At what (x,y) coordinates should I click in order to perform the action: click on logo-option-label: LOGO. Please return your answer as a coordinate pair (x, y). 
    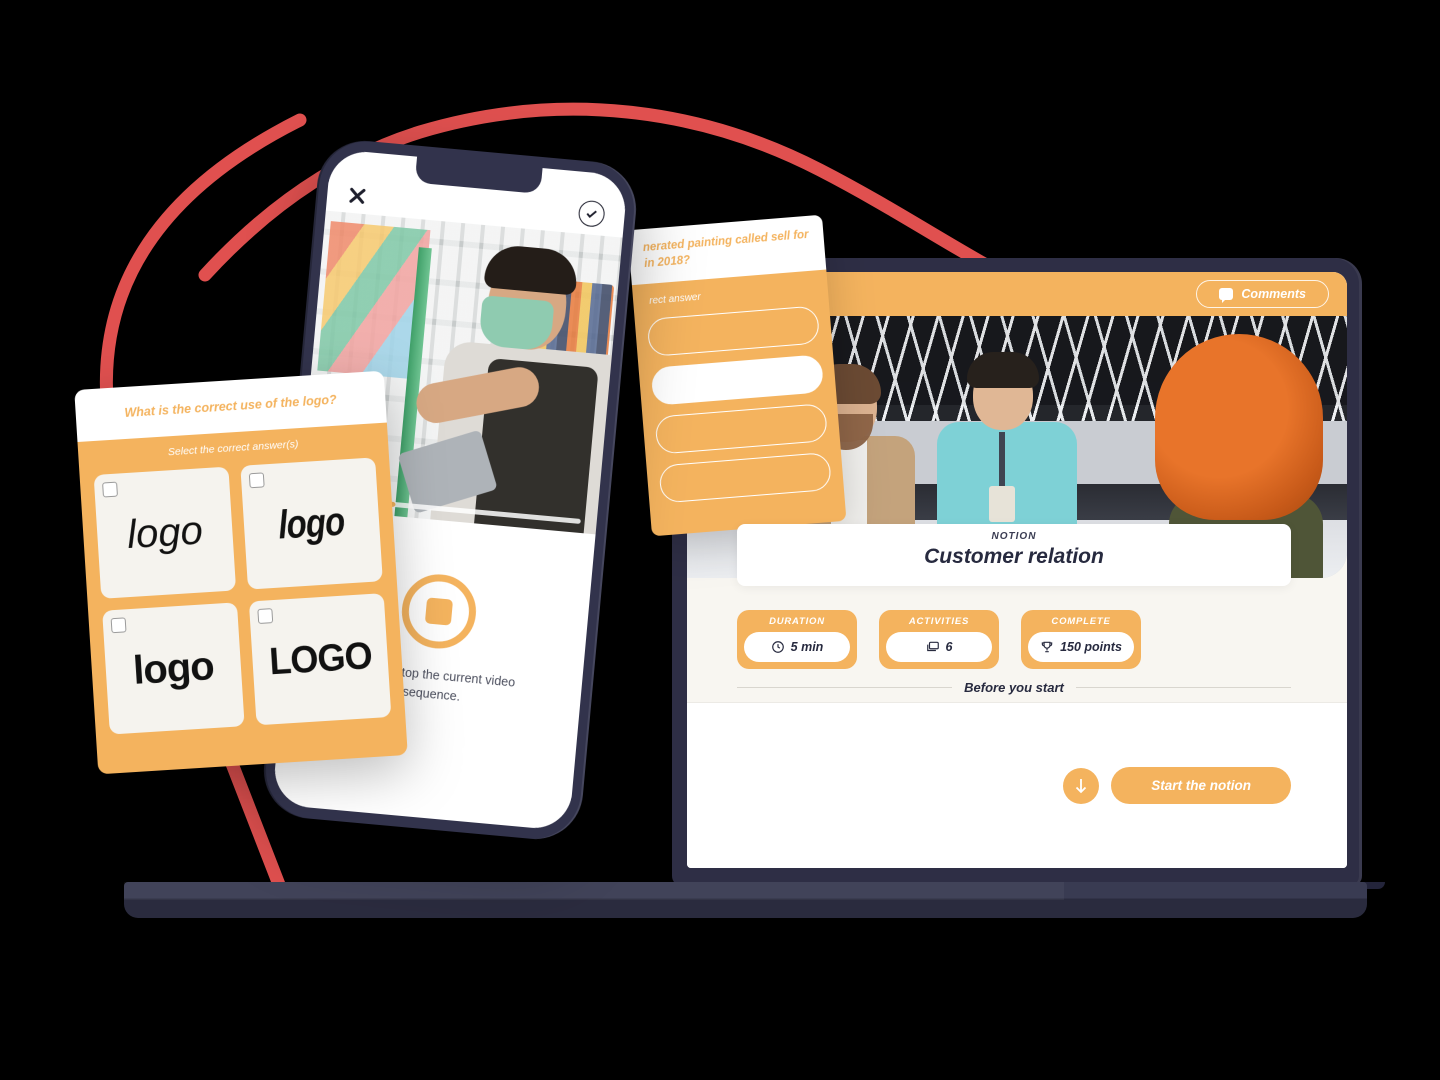
    Looking at the image, I should click on (320, 659).